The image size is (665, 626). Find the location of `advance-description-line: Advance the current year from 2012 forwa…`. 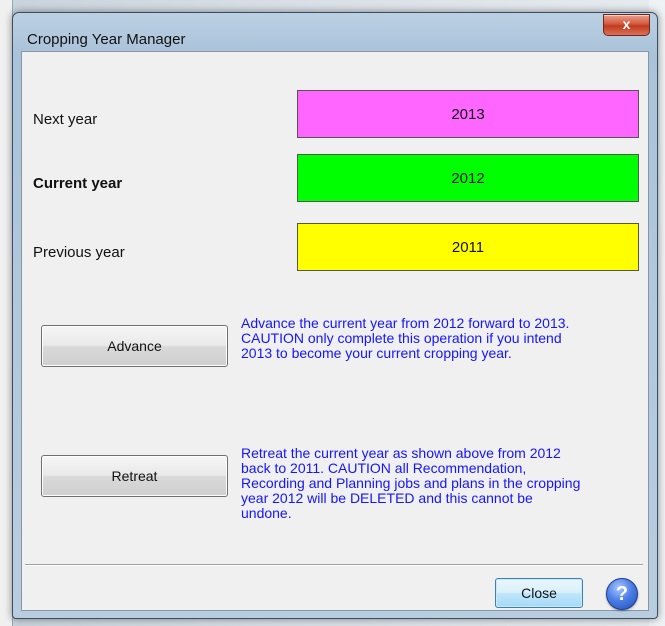

advance-description-line: Advance the current year from 2012 forwa… is located at coordinates (405, 323).